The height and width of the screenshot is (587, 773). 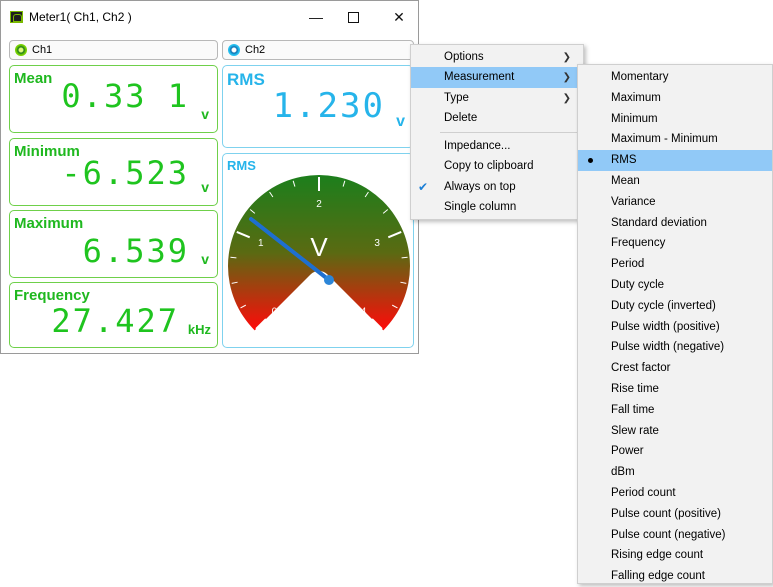 What do you see at coordinates (666, 513) in the screenshot?
I see `measurement-item-label: Pulse count (positive)` at bounding box center [666, 513].